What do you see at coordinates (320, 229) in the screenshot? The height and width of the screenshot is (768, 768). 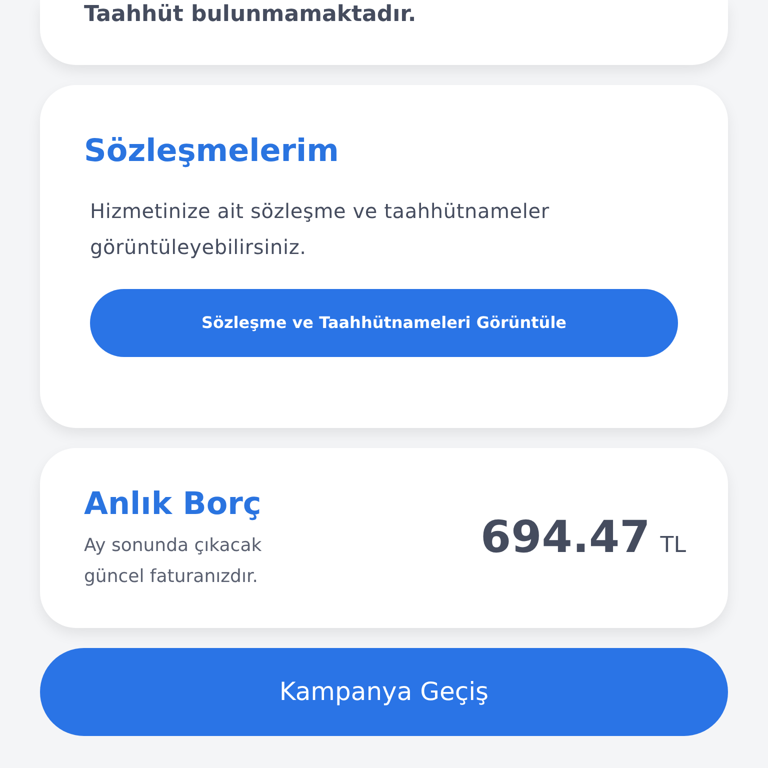 I see `contracts-description: Hizmetinize ait sözleşme ve taahhütnameler görüntüleyebilirsiniz.` at bounding box center [320, 229].